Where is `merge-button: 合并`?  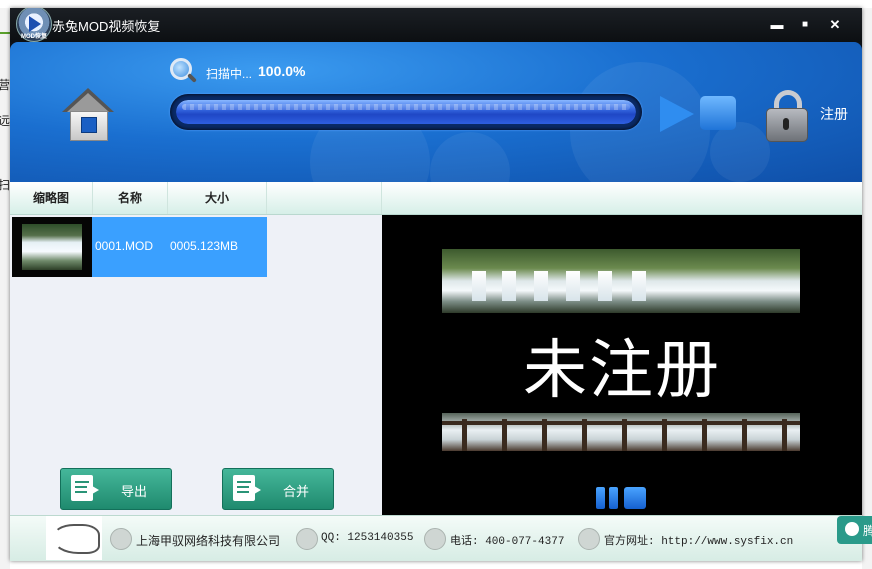 merge-button: 合并 is located at coordinates (278, 489).